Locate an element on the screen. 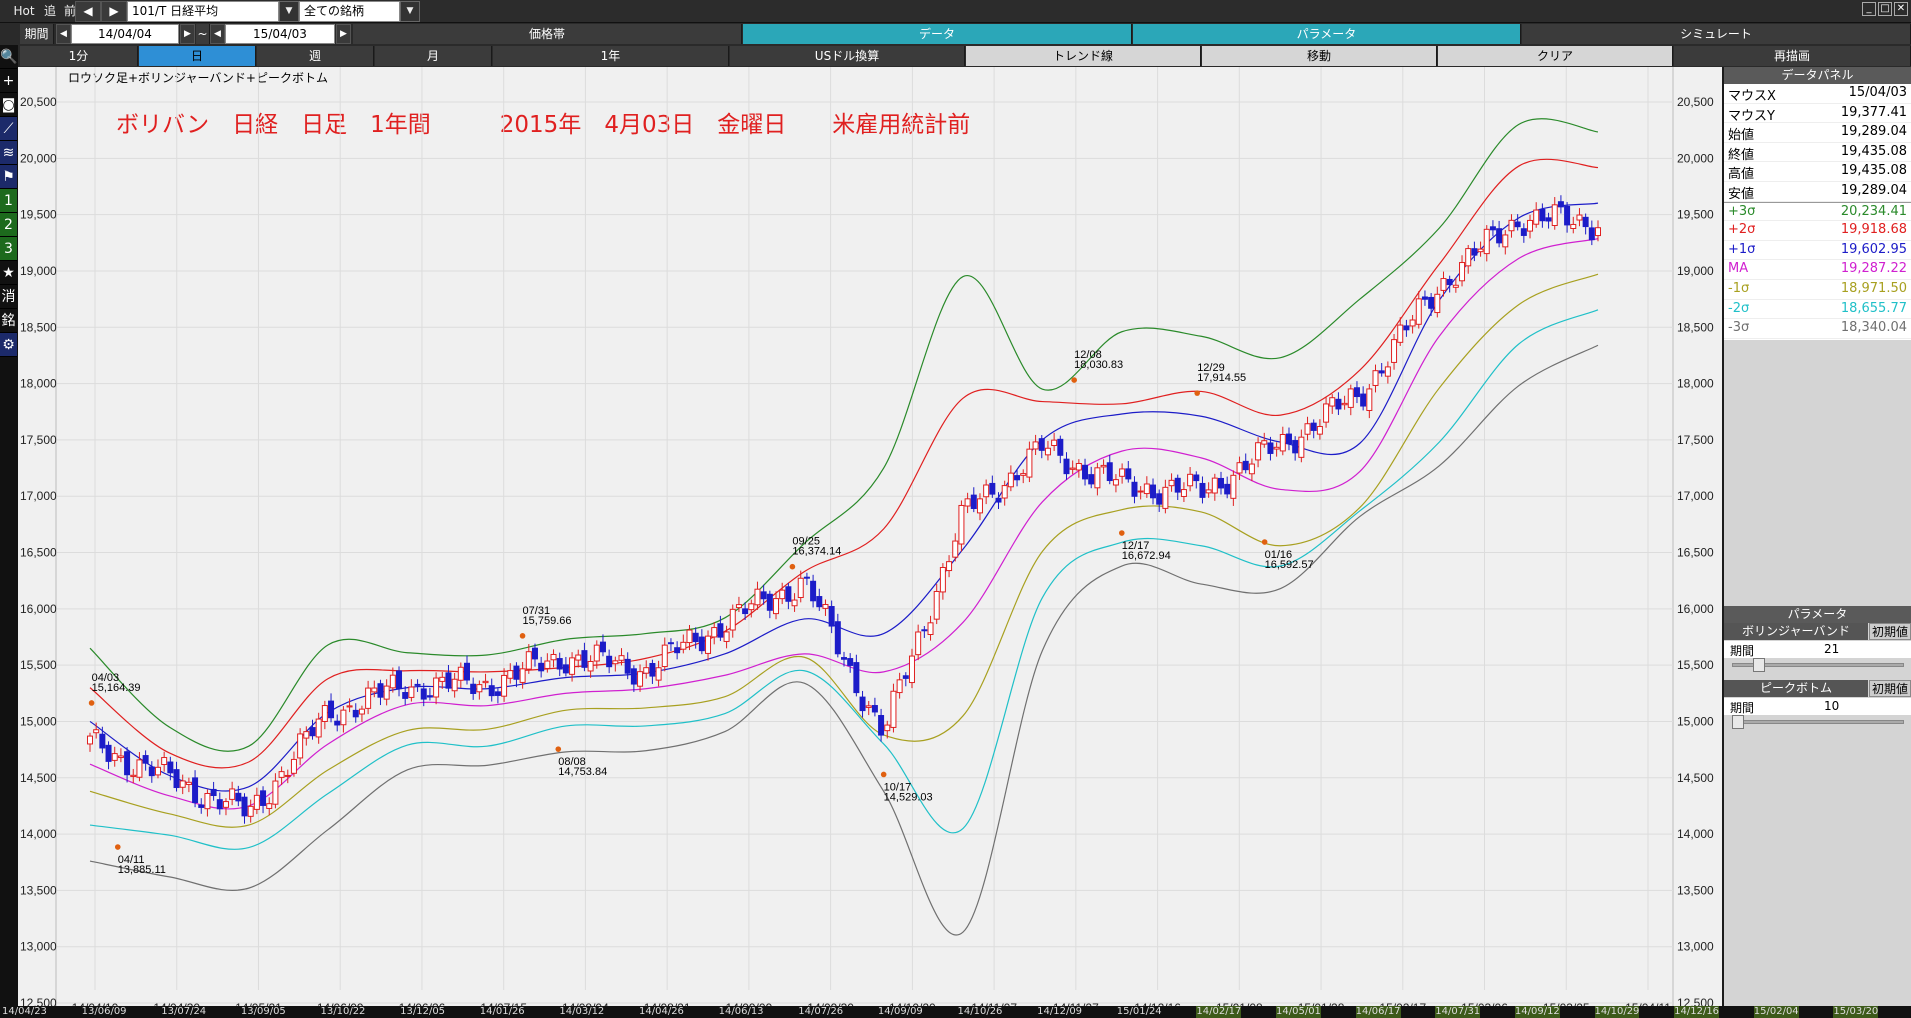  slot-2-icon: 2 is located at coordinates (8, 225).